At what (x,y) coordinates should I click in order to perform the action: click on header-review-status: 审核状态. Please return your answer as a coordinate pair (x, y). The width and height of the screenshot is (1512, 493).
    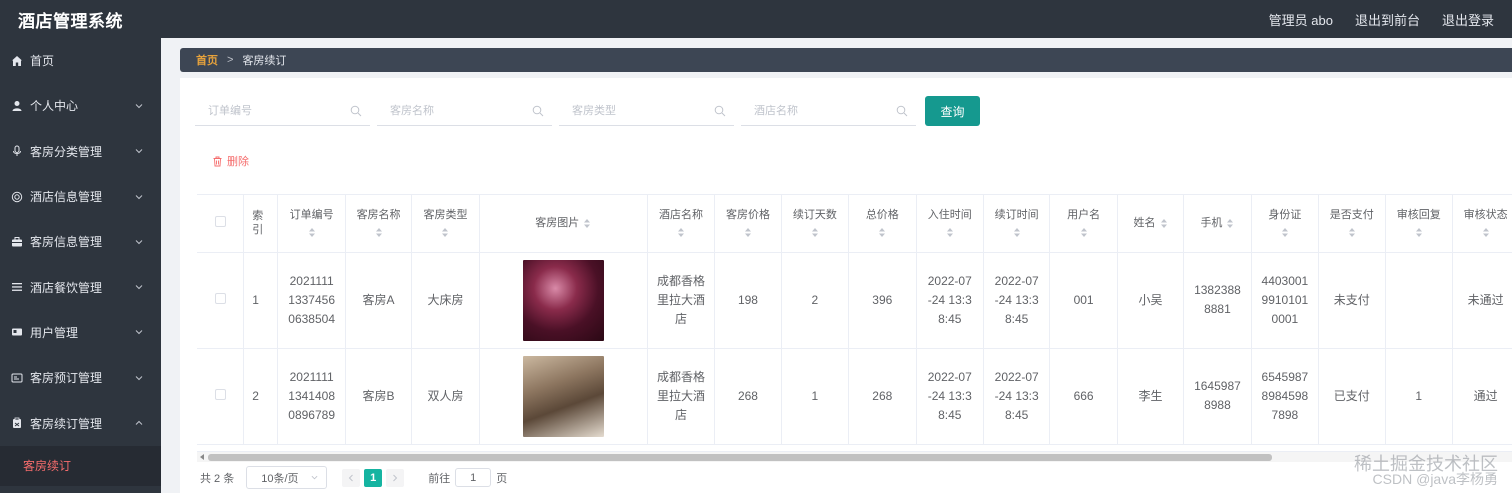
    Looking at the image, I should click on (1482, 224).